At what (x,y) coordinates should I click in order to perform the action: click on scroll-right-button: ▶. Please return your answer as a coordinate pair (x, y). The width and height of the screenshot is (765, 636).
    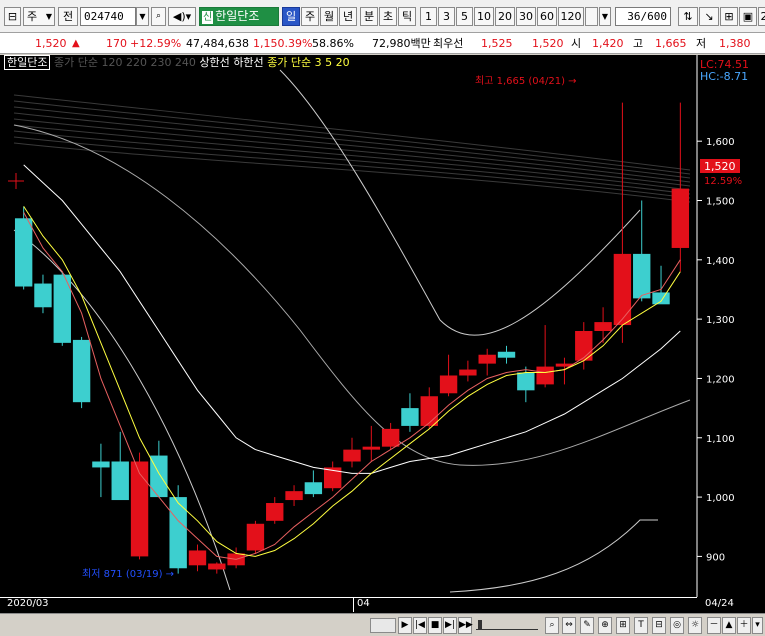
    Looking at the image, I should click on (405, 625).